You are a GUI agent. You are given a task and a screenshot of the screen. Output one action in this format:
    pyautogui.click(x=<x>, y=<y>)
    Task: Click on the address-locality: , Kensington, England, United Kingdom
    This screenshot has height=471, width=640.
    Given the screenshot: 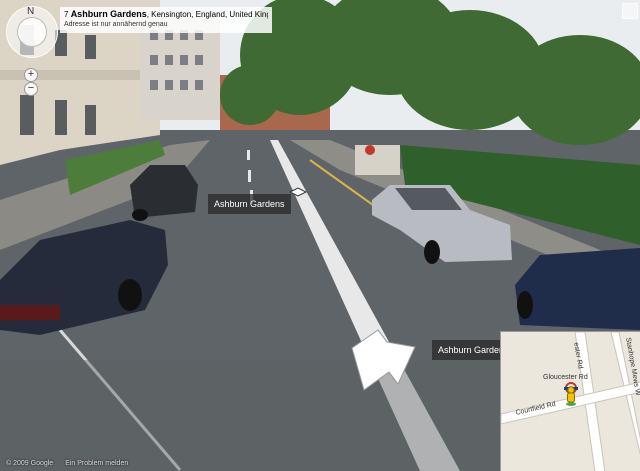 What is the action you would take?
    pyautogui.click(x=207, y=14)
    